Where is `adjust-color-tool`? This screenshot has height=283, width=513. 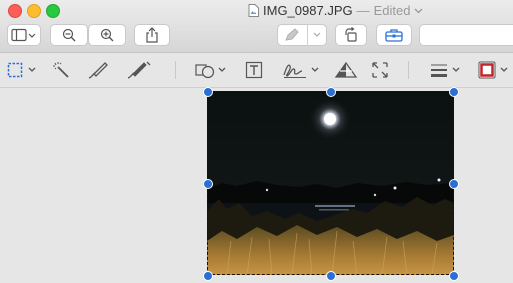
adjust-color-tool is located at coordinates (346, 70).